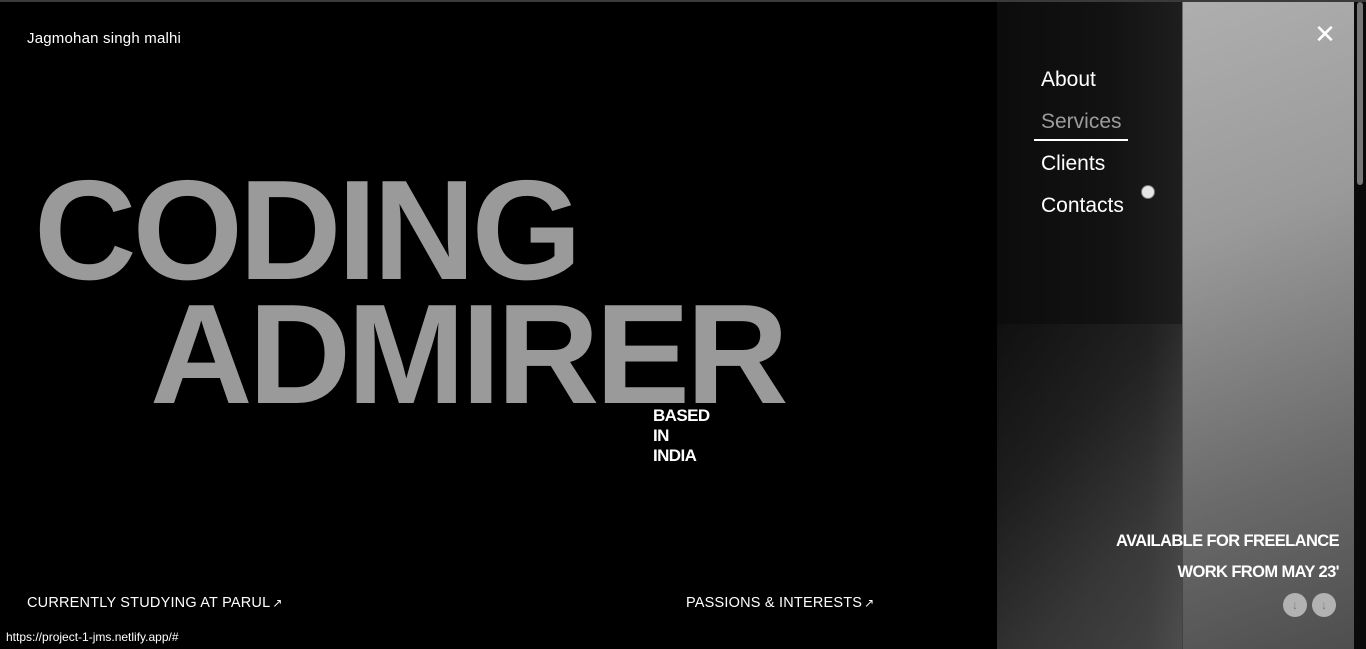  I want to click on close-icon: ✕, so click(1325, 34).